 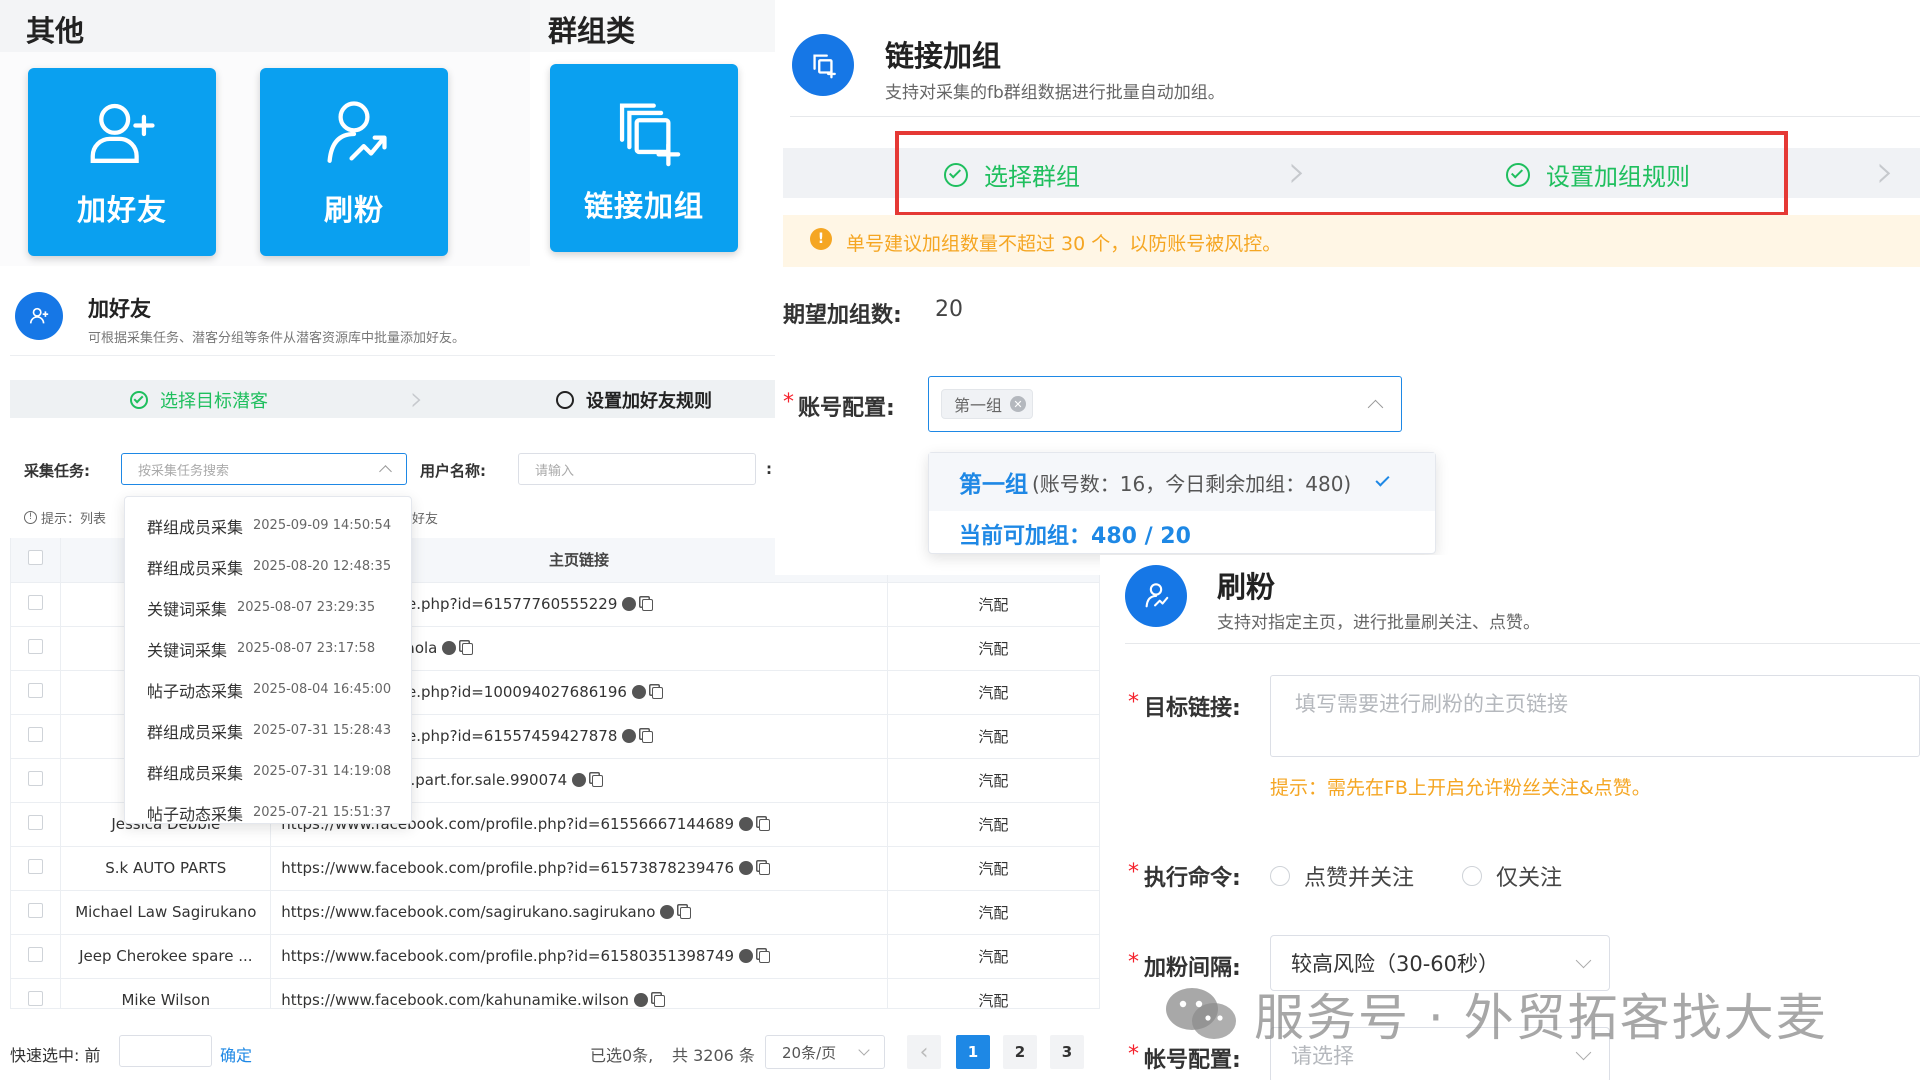 What do you see at coordinates (322, 689) in the screenshot?
I see `task-time: 2025-08-04 16:45:00` at bounding box center [322, 689].